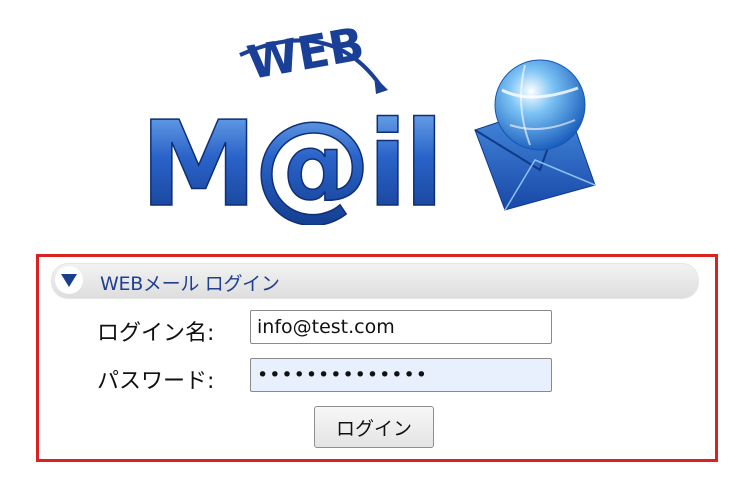 The height and width of the screenshot is (495, 750). What do you see at coordinates (156, 381) in the screenshot?
I see `password-label: パスワード:` at bounding box center [156, 381].